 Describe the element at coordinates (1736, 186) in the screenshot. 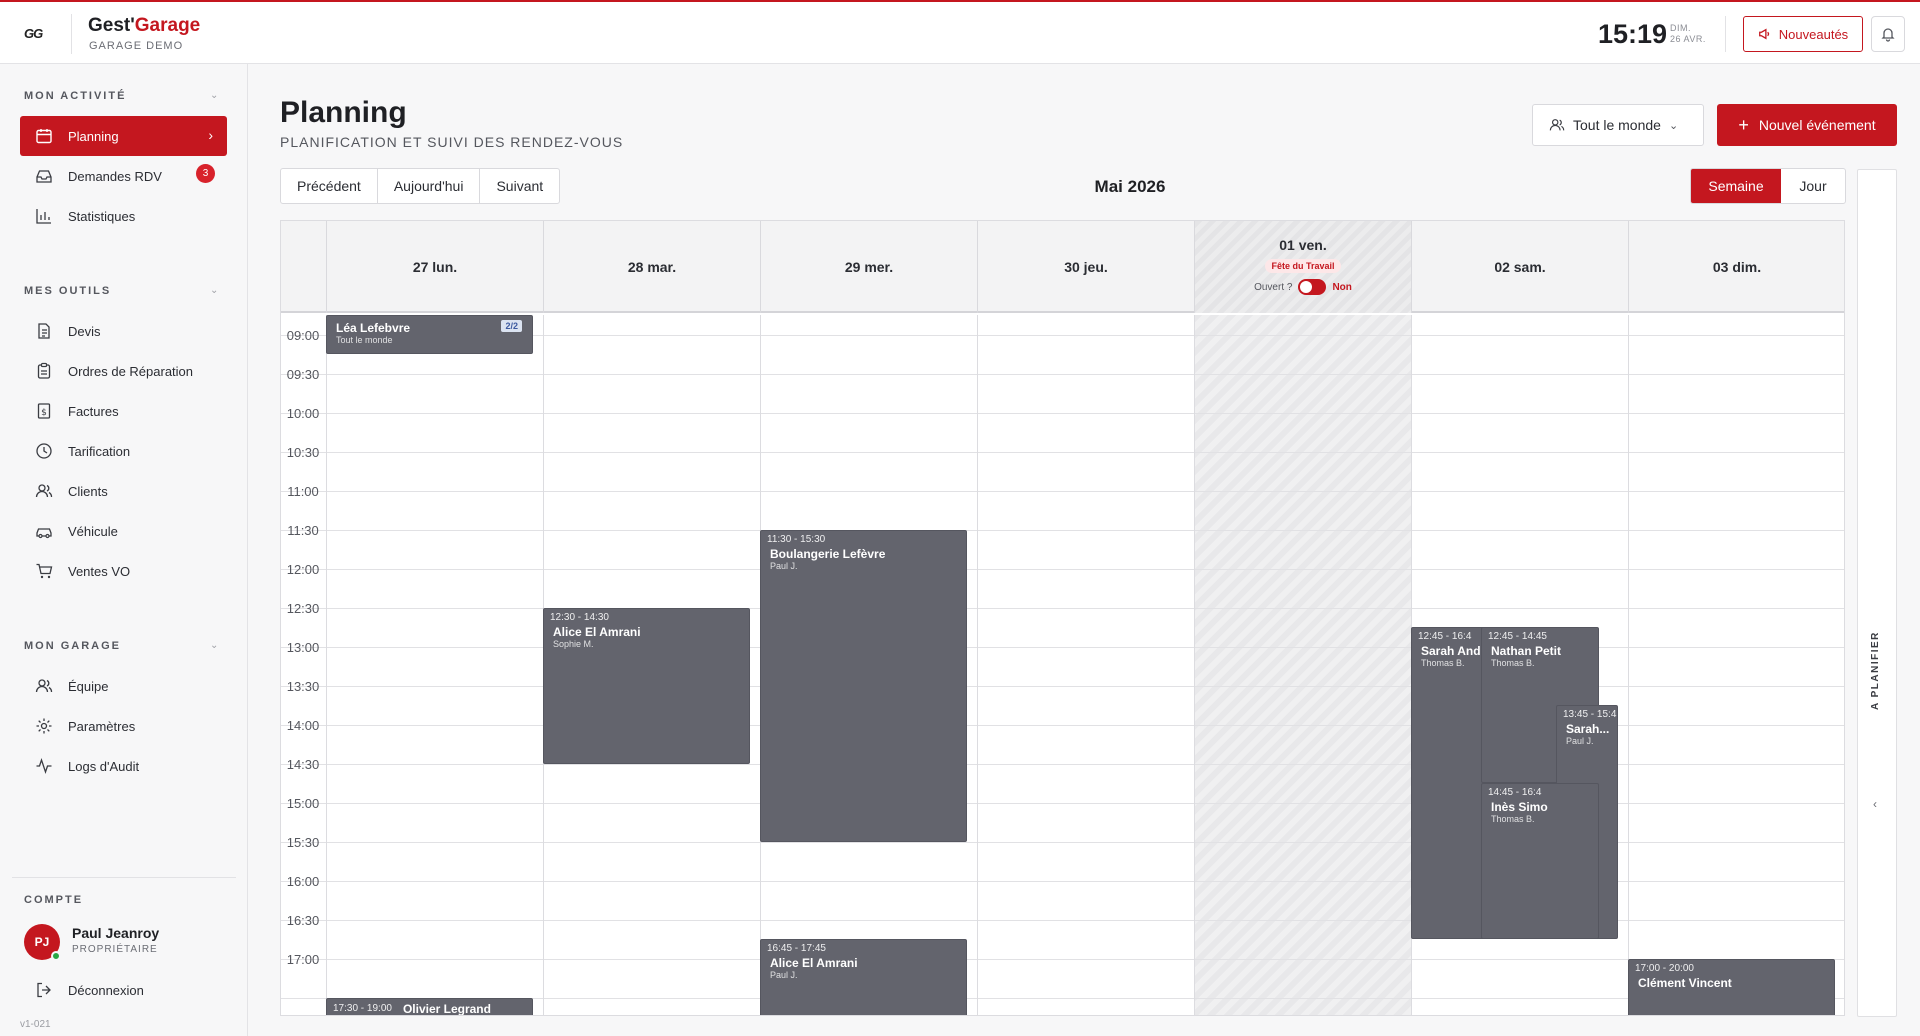

I see `view-week-button: Semaine` at that location.